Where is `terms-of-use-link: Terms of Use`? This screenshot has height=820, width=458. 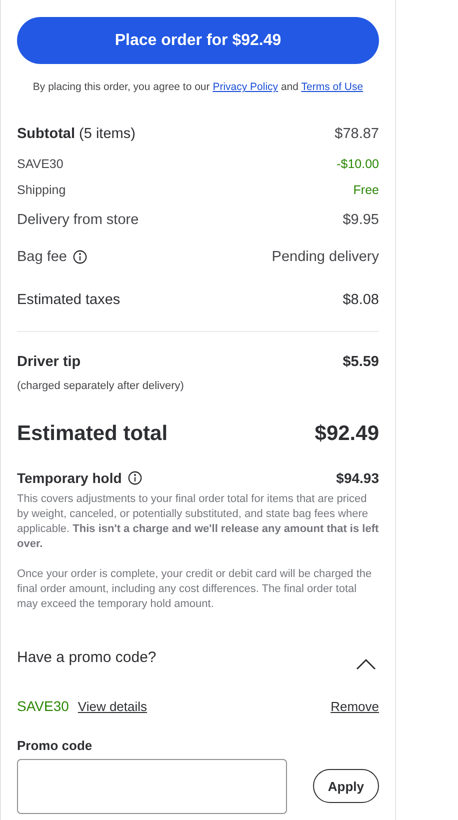 terms-of-use-link: Terms of Use is located at coordinates (332, 87).